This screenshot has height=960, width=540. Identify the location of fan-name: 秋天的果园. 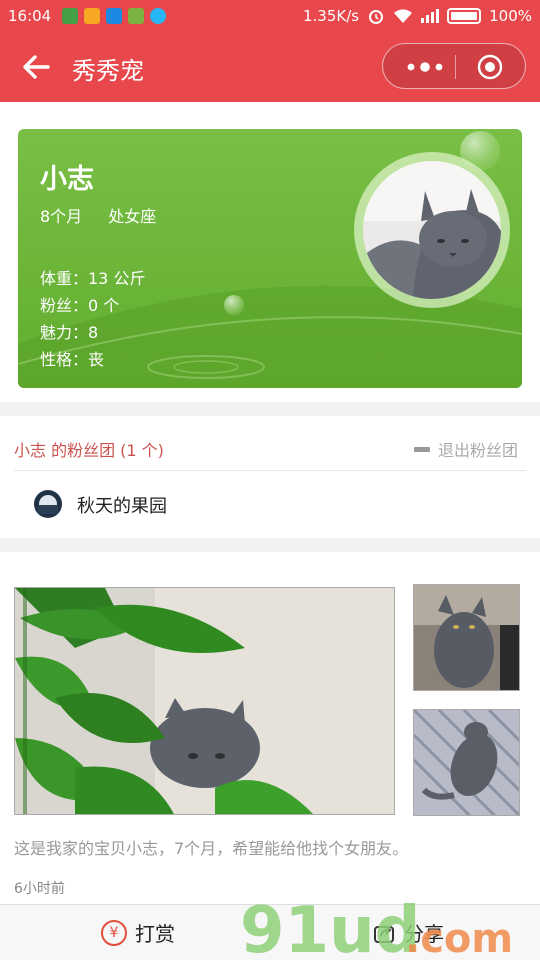
(122, 505).